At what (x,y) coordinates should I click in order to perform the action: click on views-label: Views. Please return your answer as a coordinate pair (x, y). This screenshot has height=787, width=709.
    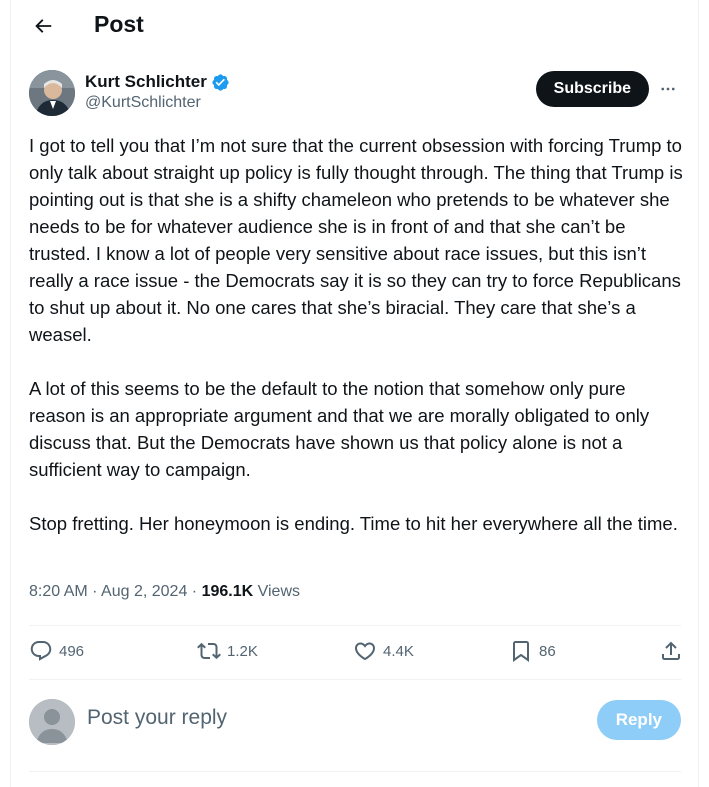
    Looking at the image, I should click on (276, 591).